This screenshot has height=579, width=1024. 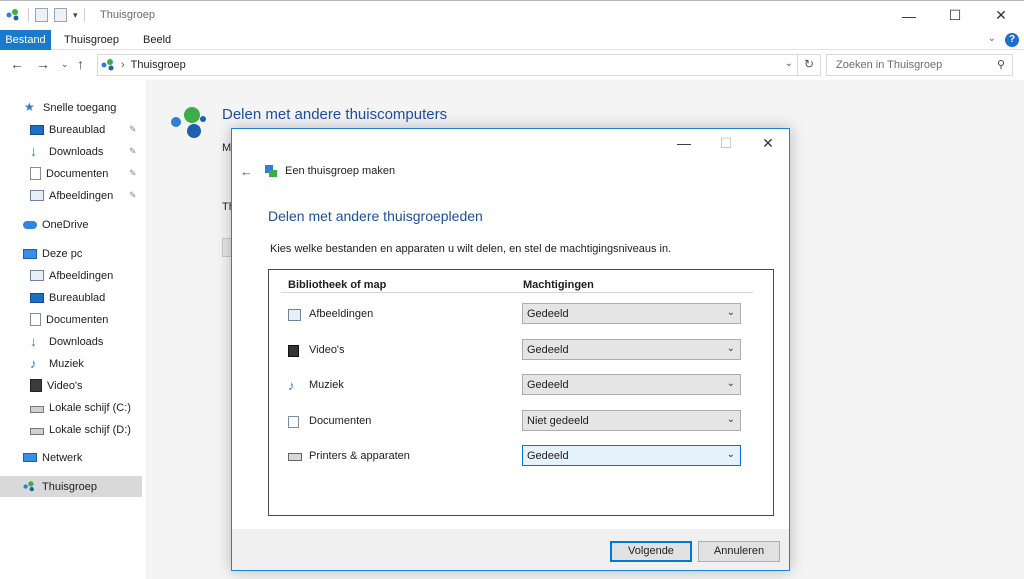 I want to click on close-button: ✕, so click(x=1001, y=15).